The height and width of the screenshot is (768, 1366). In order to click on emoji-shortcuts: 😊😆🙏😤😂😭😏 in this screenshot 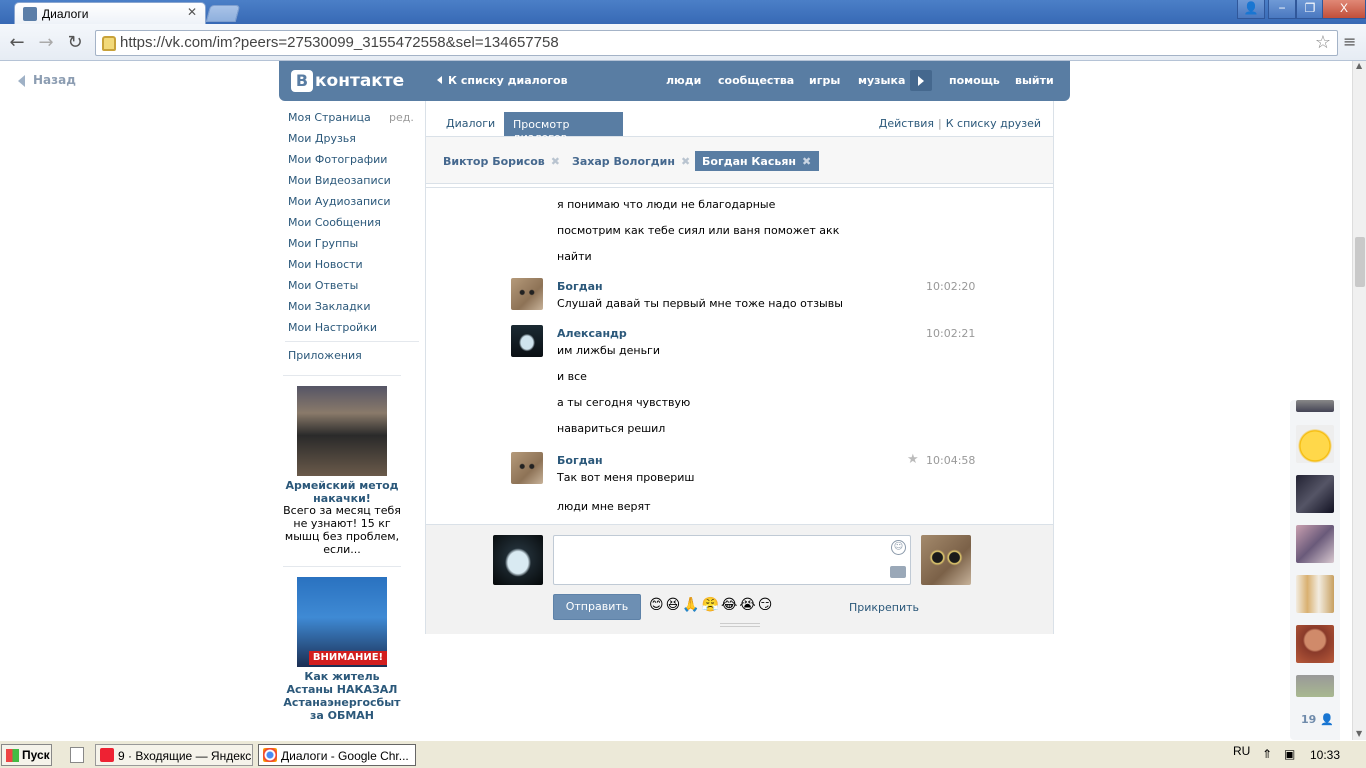, I will do `click(711, 605)`.